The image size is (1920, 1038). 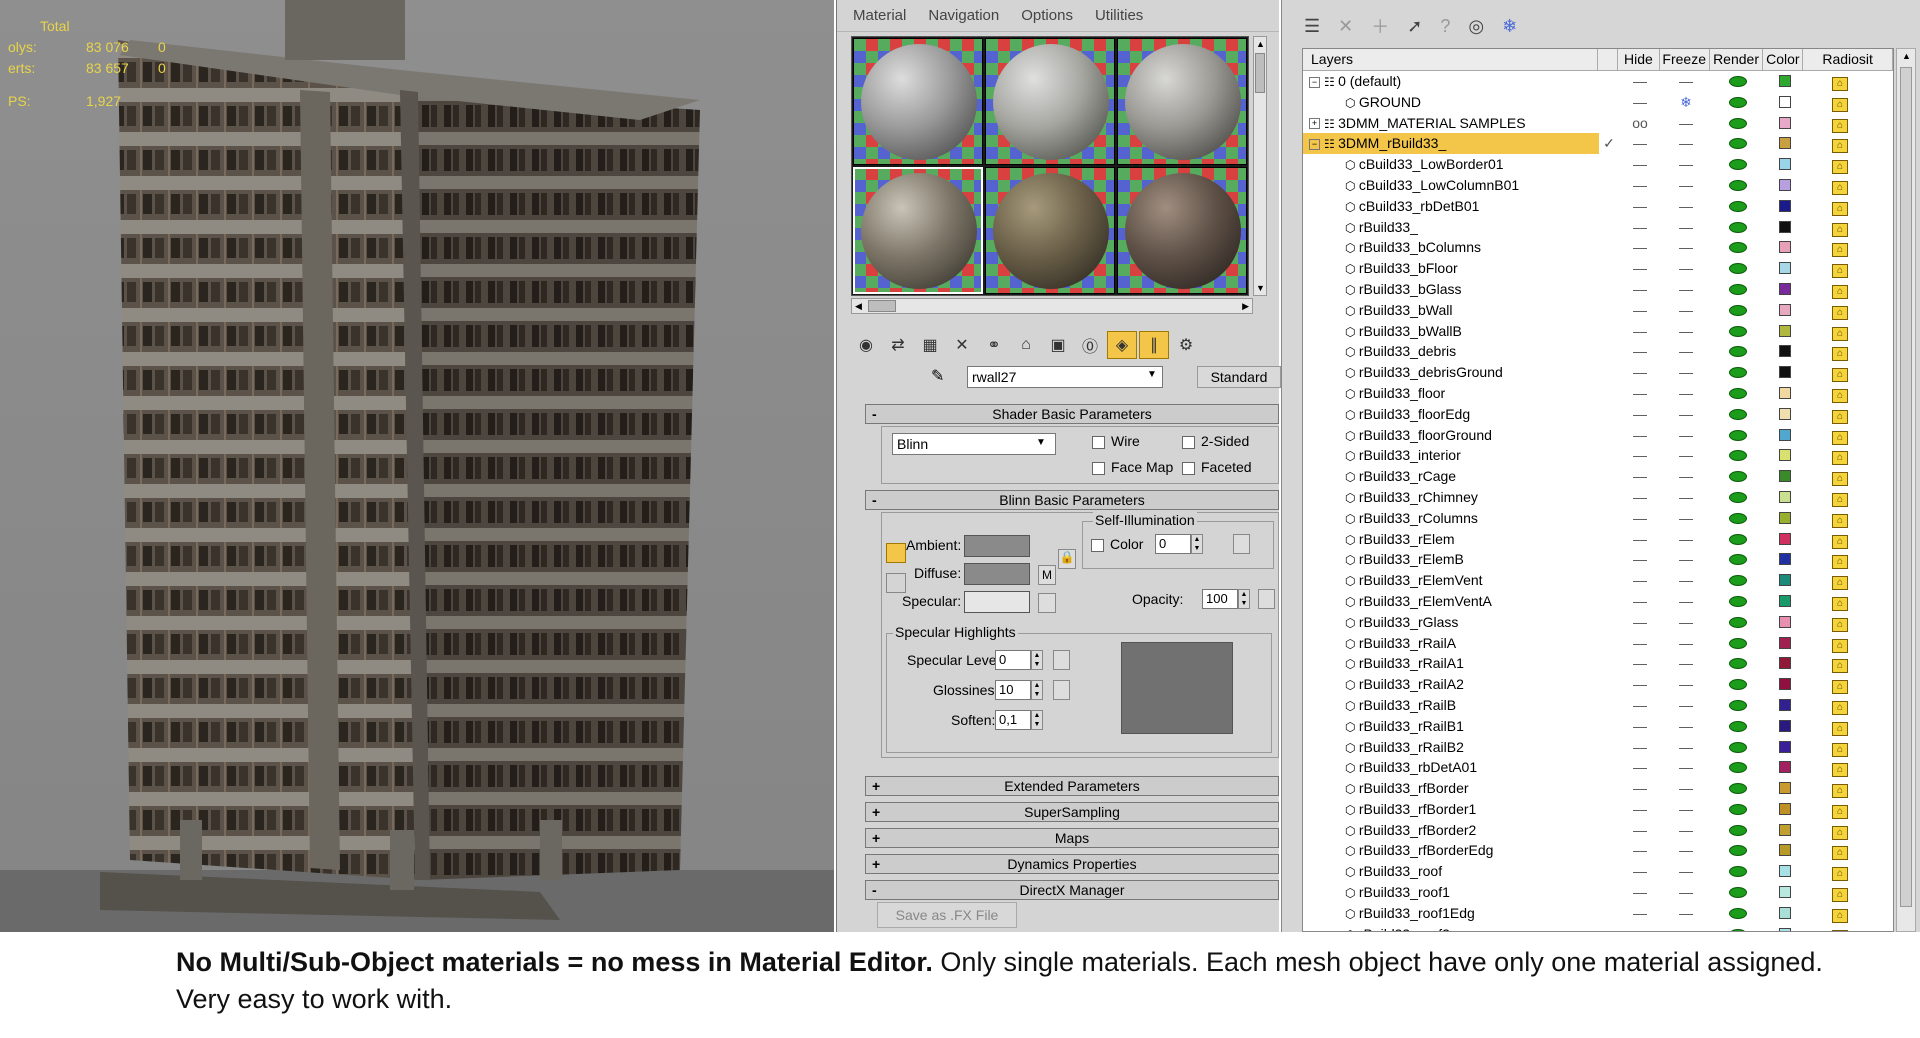 I want to click on make-unique-icon: ⚭, so click(x=994, y=345).